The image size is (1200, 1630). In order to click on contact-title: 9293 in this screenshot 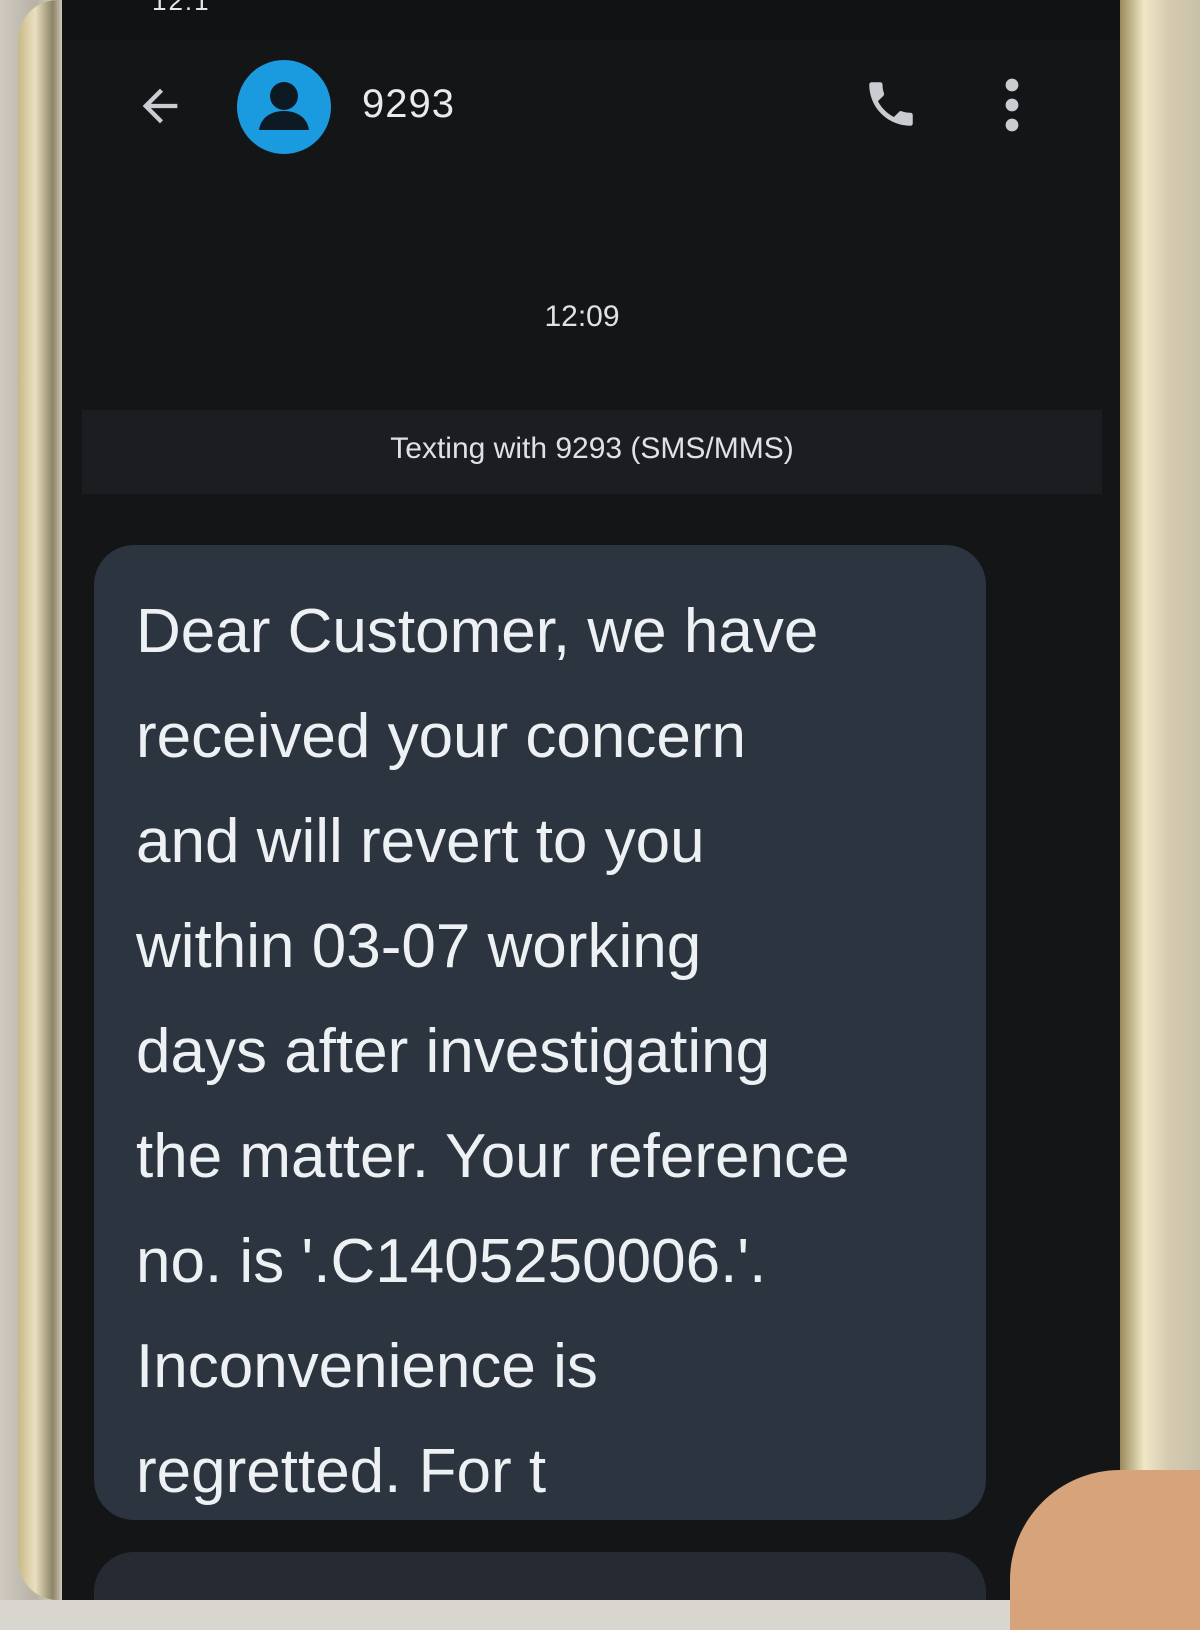, I will do `click(408, 104)`.